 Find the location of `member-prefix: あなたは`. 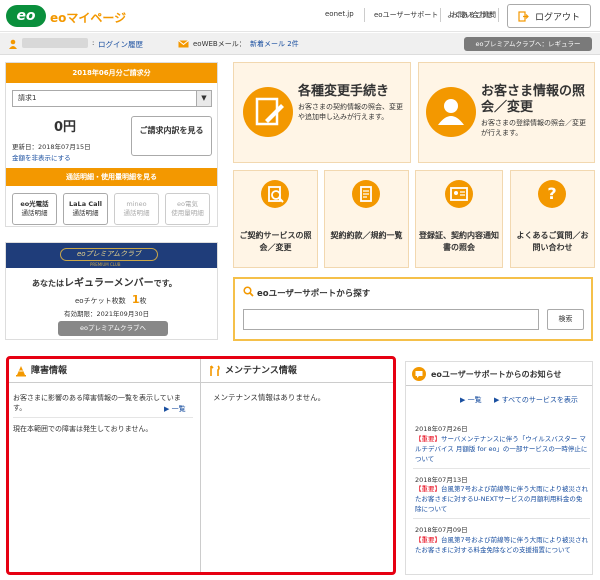

member-prefix: あなたは is located at coordinates (48, 283).